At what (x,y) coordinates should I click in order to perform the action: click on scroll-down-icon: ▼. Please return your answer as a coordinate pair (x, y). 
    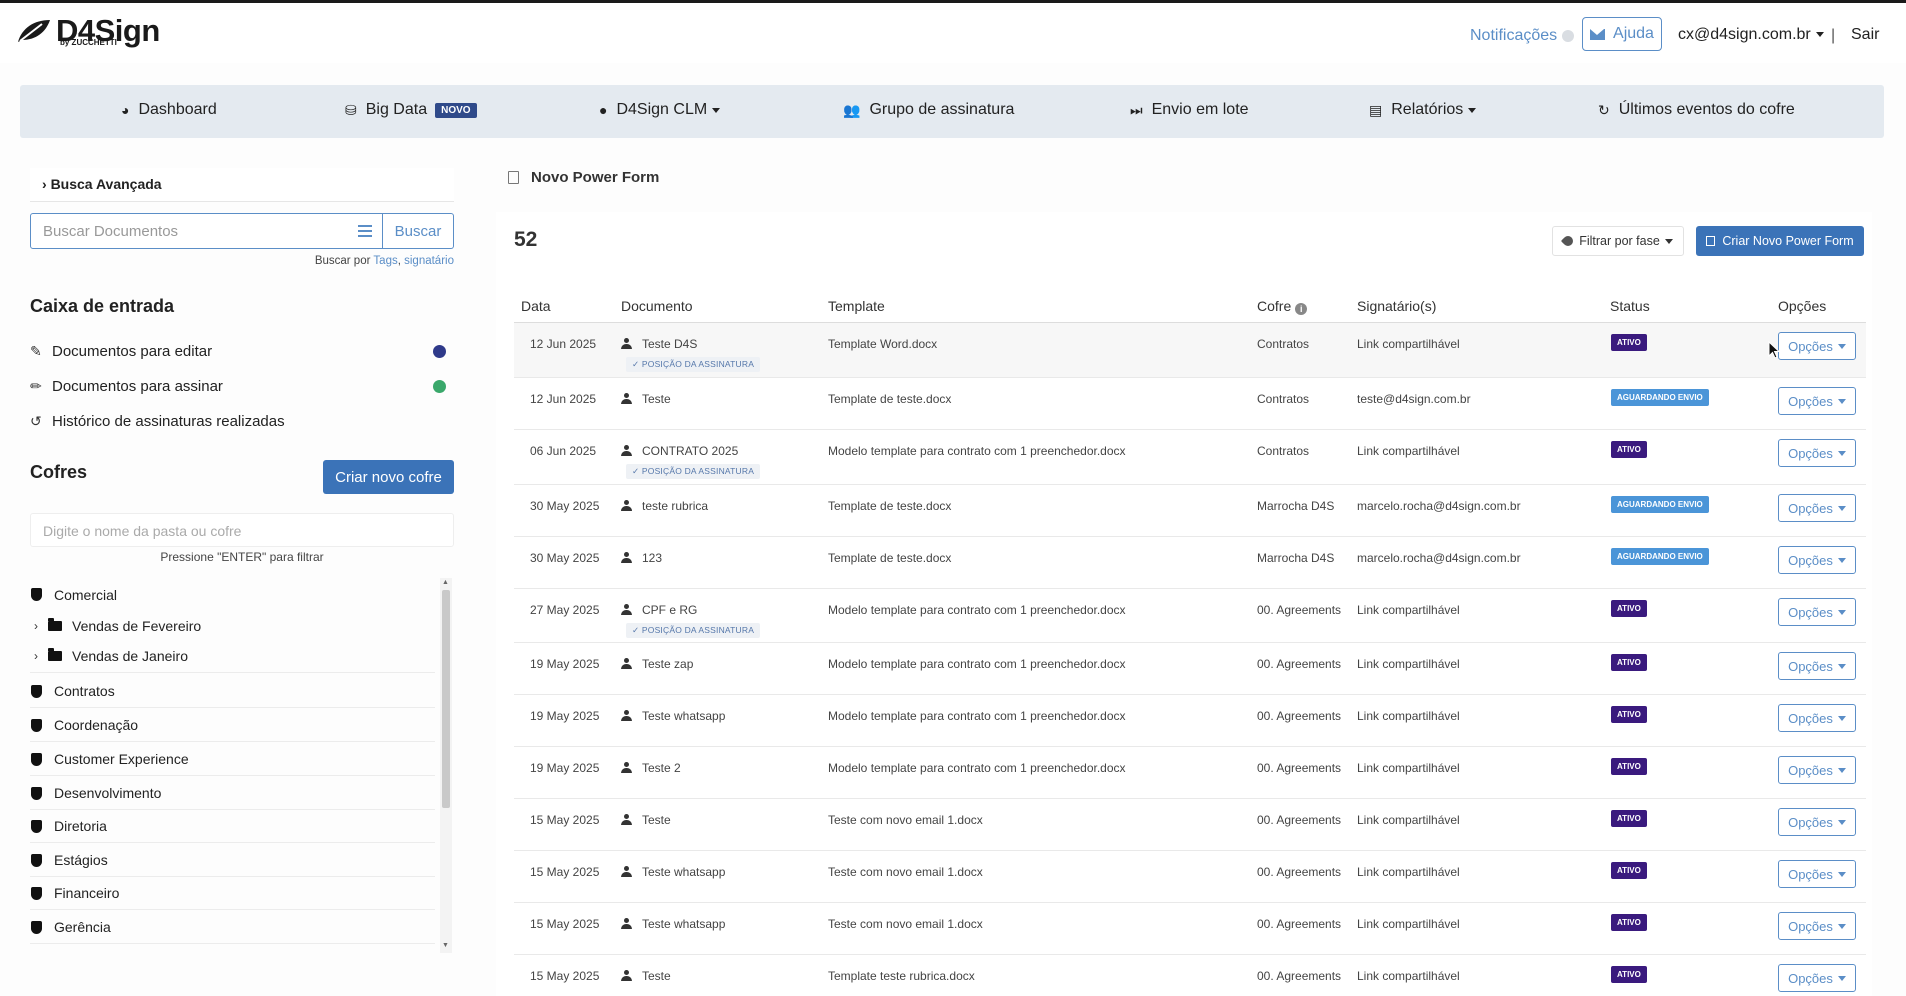
    Looking at the image, I should click on (445, 945).